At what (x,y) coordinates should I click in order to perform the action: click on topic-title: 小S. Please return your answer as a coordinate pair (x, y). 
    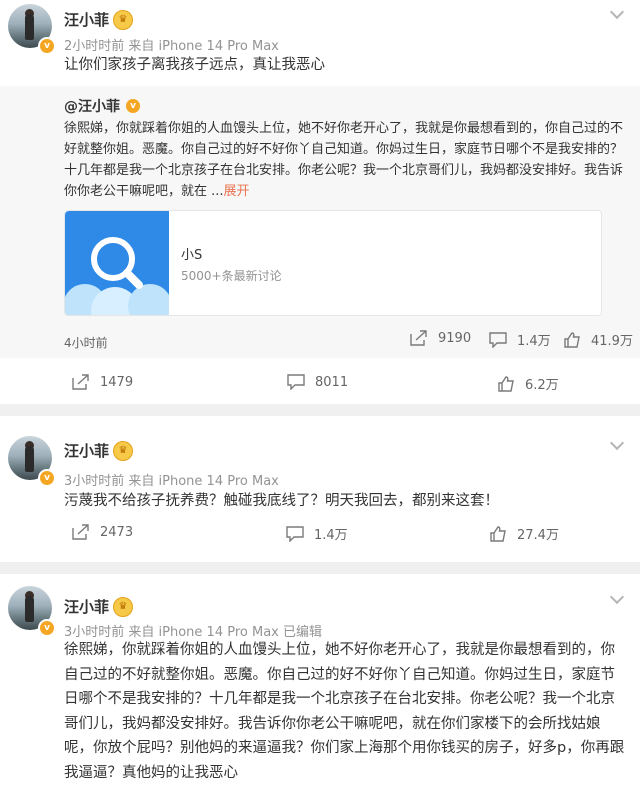
    Looking at the image, I should click on (192, 255).